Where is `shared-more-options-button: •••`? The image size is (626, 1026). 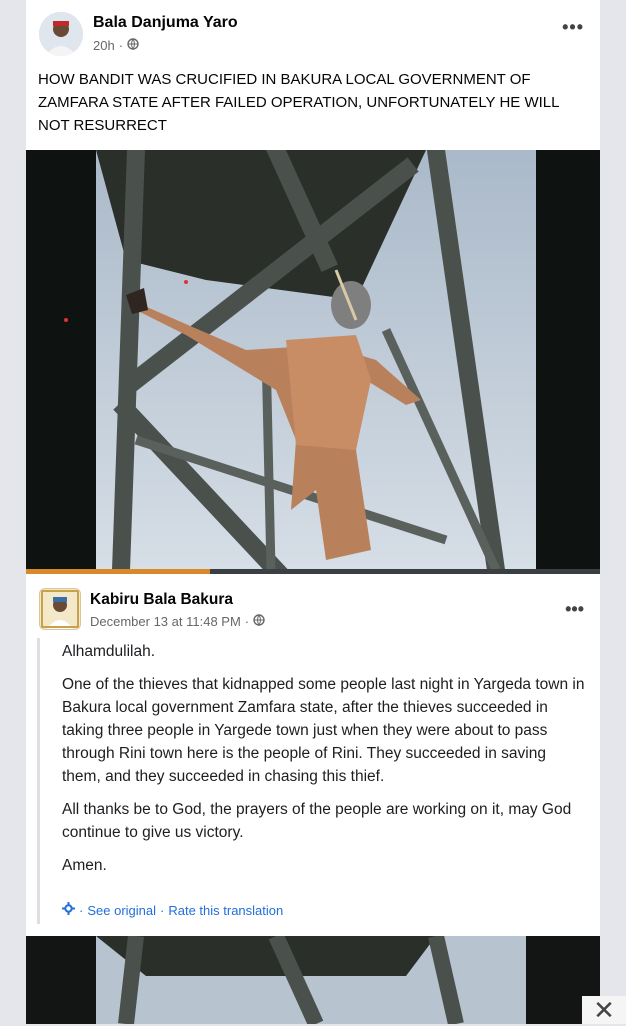 shared-more-options-button: ••• is located at coordinates (574, 609).